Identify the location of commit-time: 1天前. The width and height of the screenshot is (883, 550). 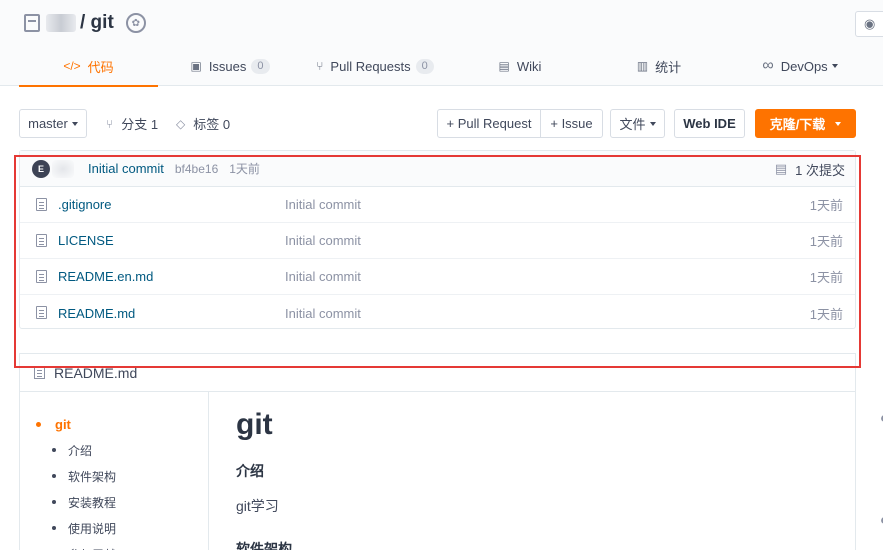
(244, 169).